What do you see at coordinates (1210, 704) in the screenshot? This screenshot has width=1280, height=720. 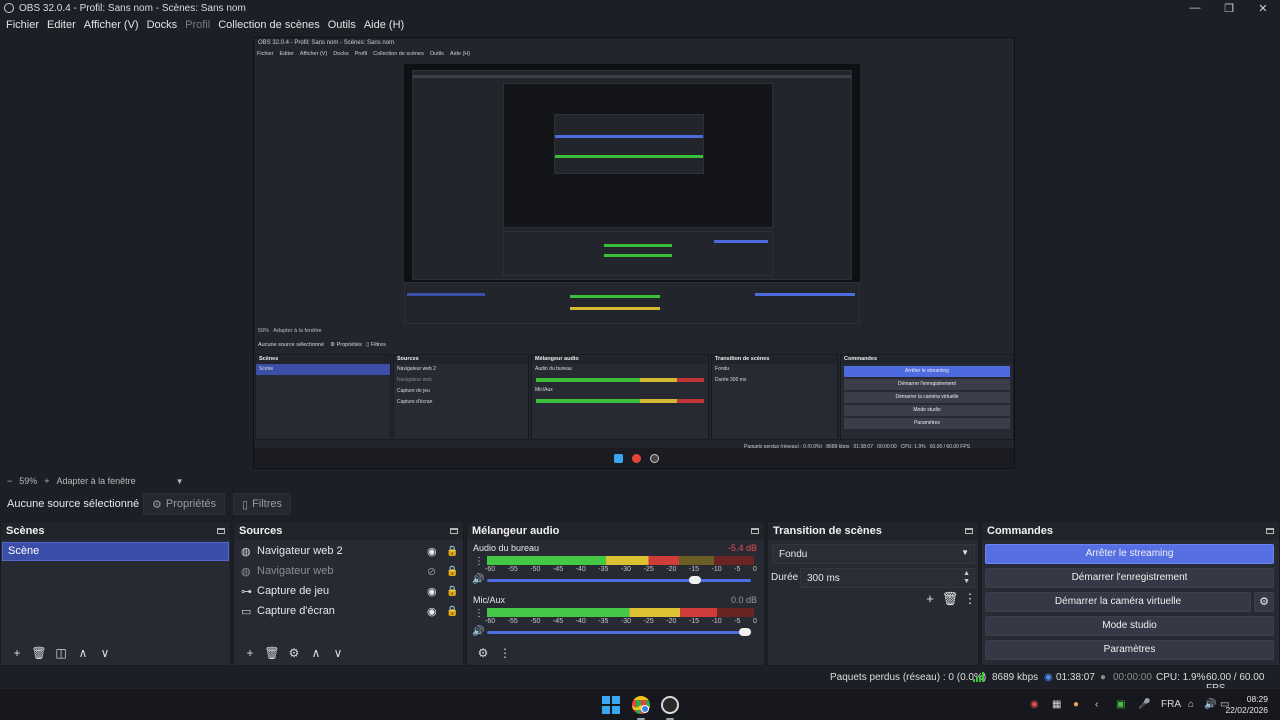 I see `tray-volume-icon: 🔊` at bounding box center [1210, 704].